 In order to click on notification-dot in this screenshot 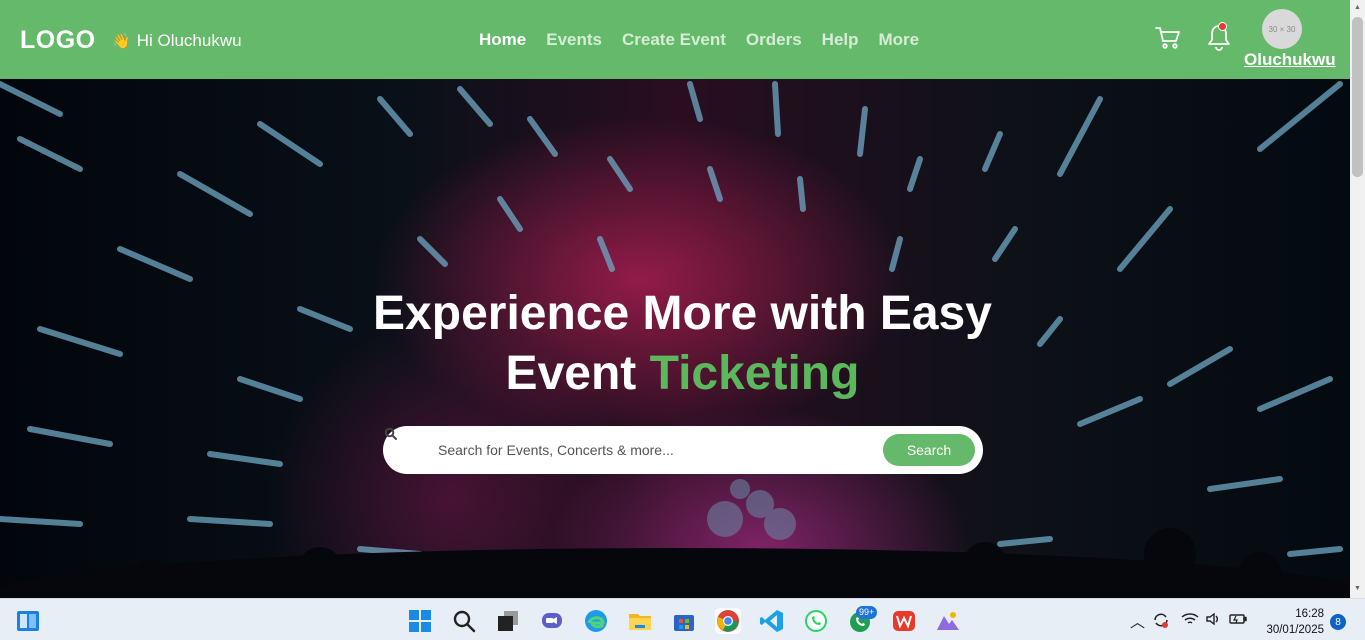, I will do `click(1222, 26)`.